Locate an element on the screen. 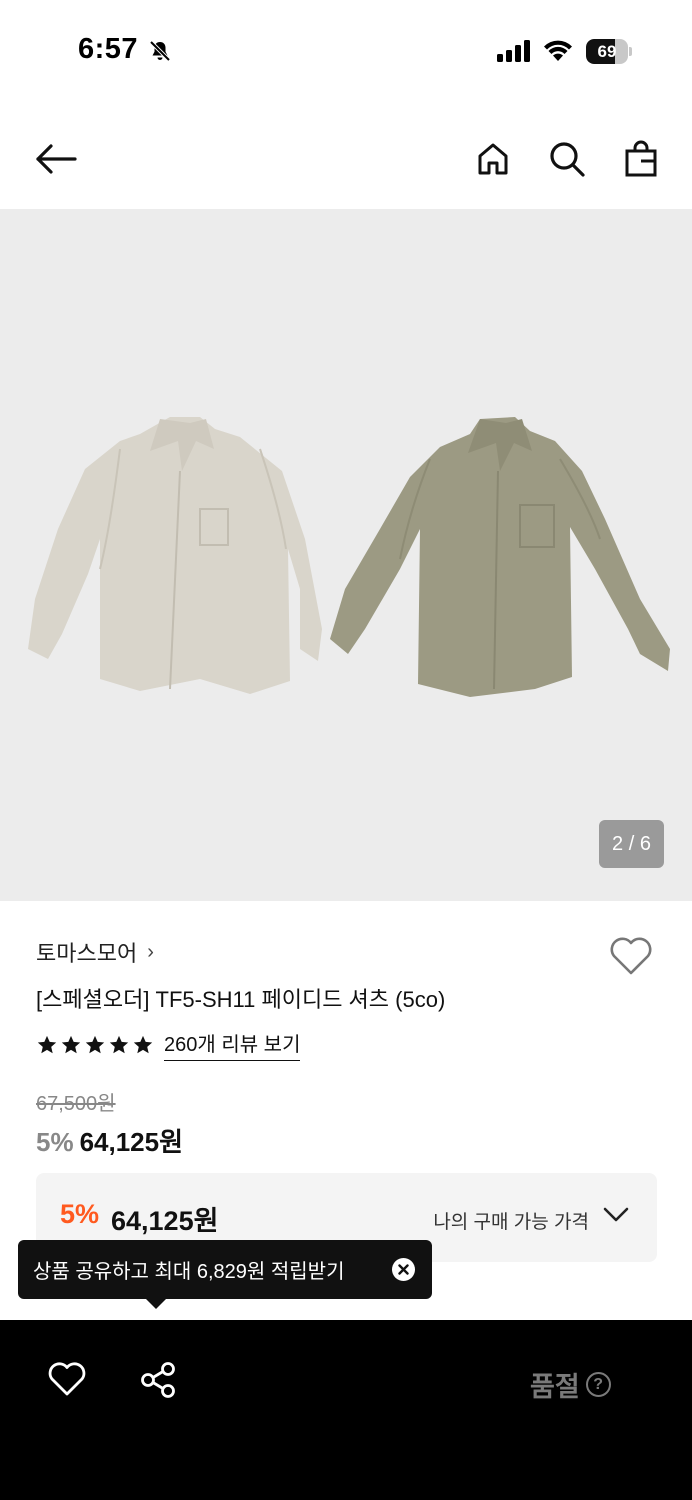 This screenshot has height=1500, width=692. search-icon is located at coordinates (567, 159).